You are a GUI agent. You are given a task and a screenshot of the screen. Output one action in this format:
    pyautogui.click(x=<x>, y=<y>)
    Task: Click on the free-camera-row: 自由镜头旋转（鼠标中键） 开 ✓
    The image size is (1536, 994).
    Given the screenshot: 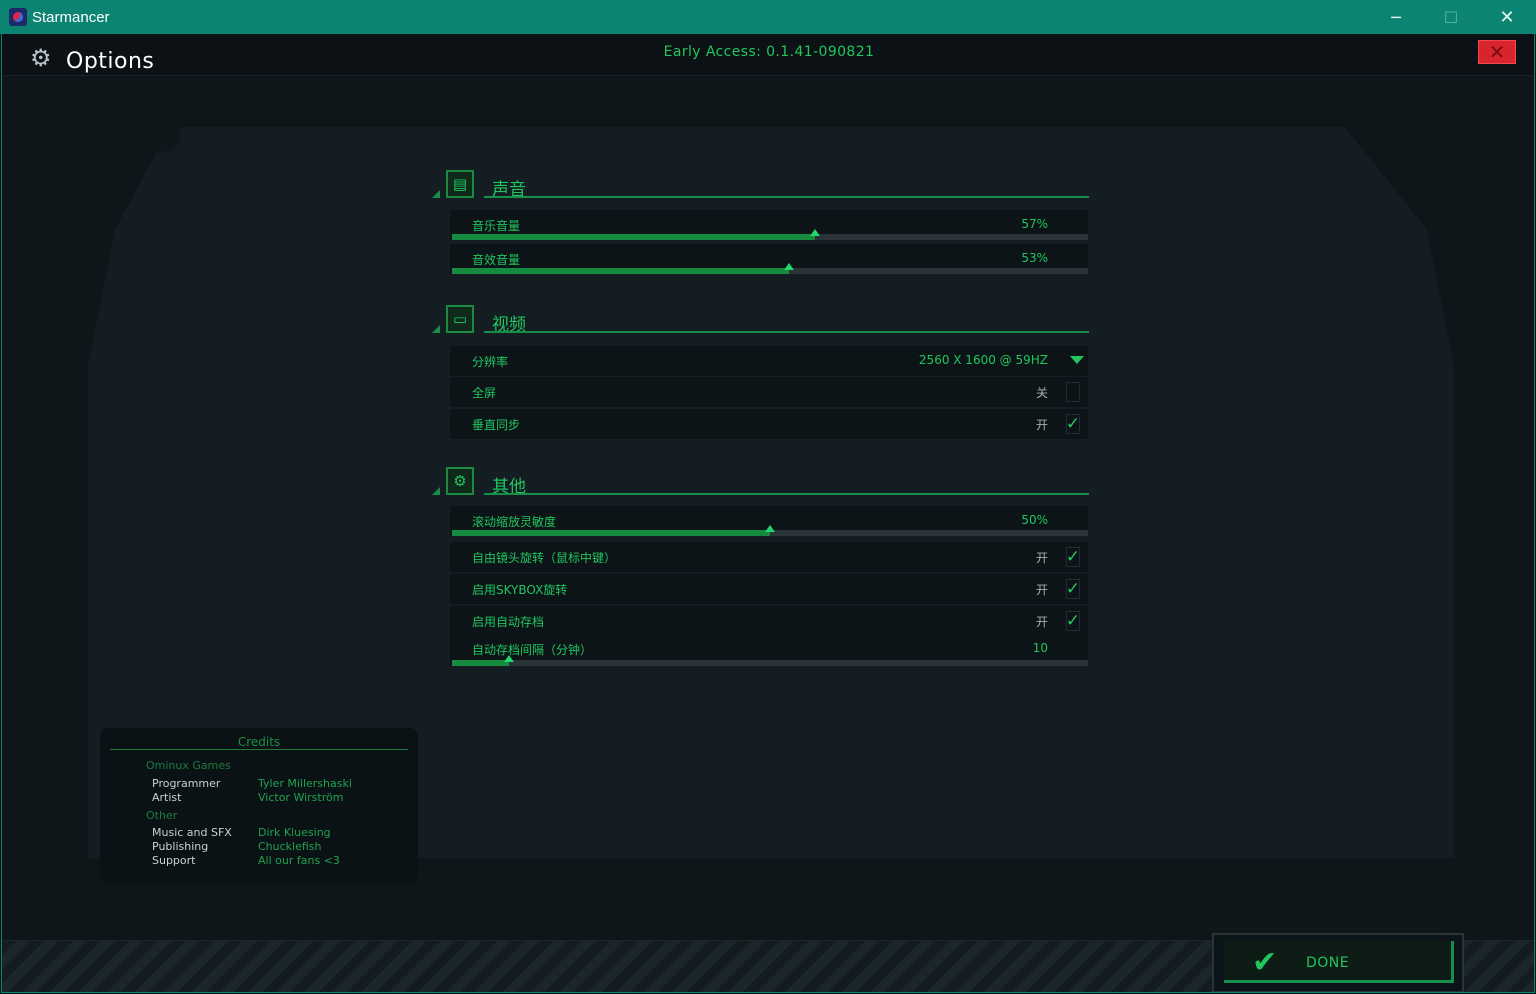 What is the action you would take?
    pyautogui.click(x=769, y=557)
    